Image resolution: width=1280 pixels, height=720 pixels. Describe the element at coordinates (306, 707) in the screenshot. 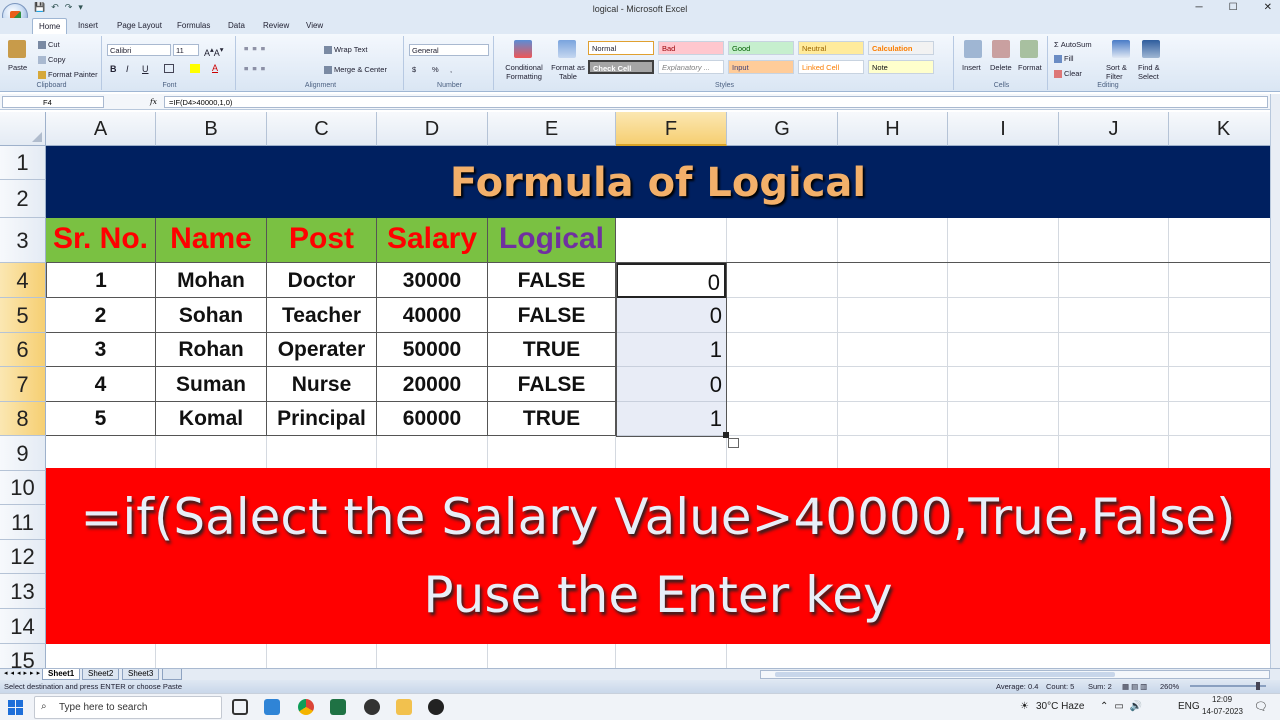

I see `chrome-icon` at that location.